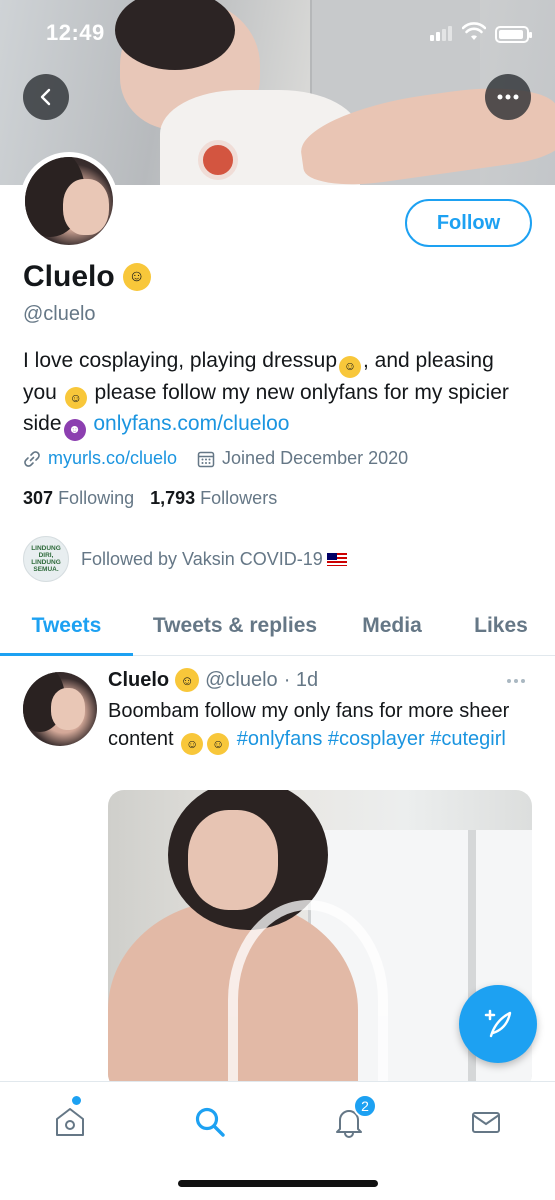 This screenshot has height=1200, width=555. I want to click on status-bar: 12:49, so click(277, 33).